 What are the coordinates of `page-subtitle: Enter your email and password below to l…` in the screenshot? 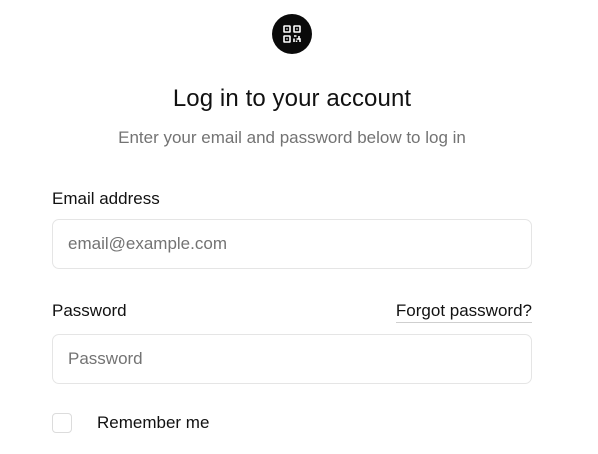 It's located at (292, 137).